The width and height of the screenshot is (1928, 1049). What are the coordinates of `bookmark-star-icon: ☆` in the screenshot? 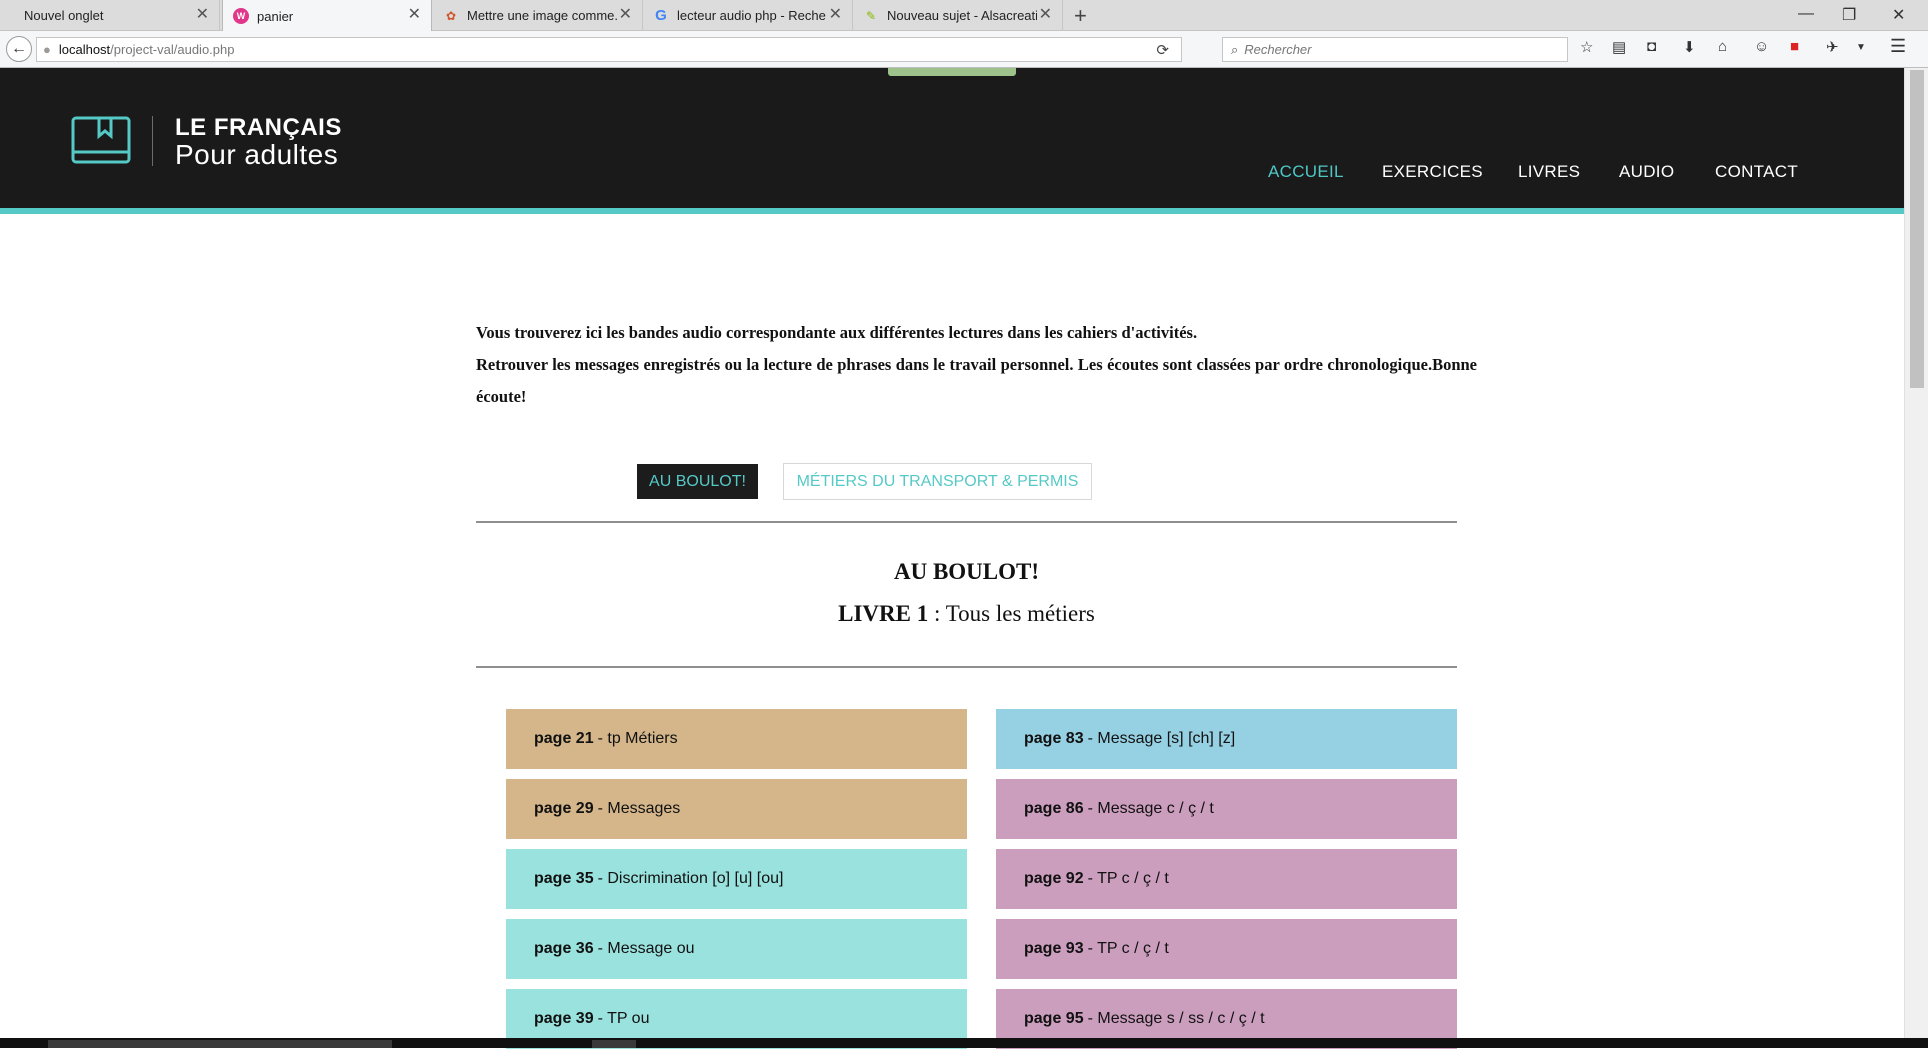 It's located at (1586, 47).